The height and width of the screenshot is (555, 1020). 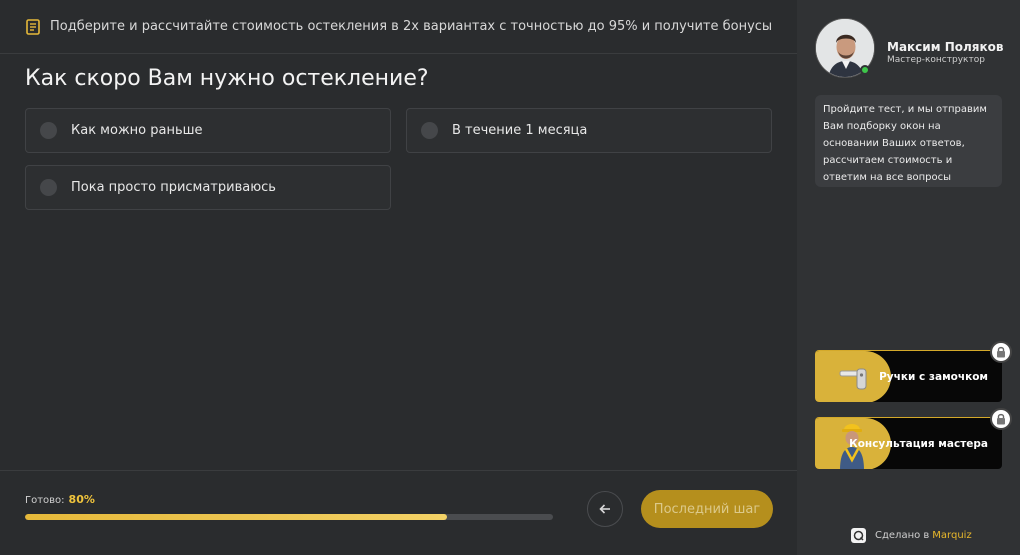 I want to click on arrow-left-icon, so click(x=605, y=509).